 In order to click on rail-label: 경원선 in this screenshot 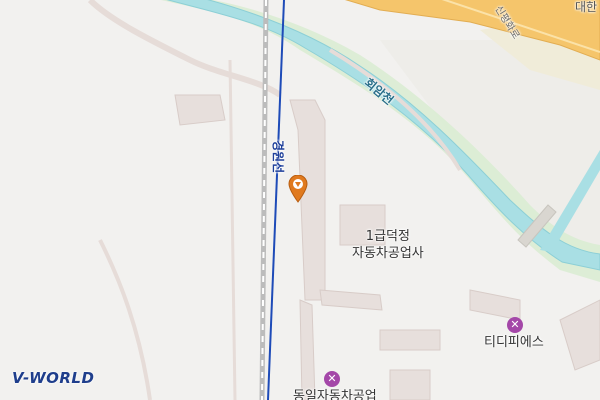, I will do `click(278, 157)`.